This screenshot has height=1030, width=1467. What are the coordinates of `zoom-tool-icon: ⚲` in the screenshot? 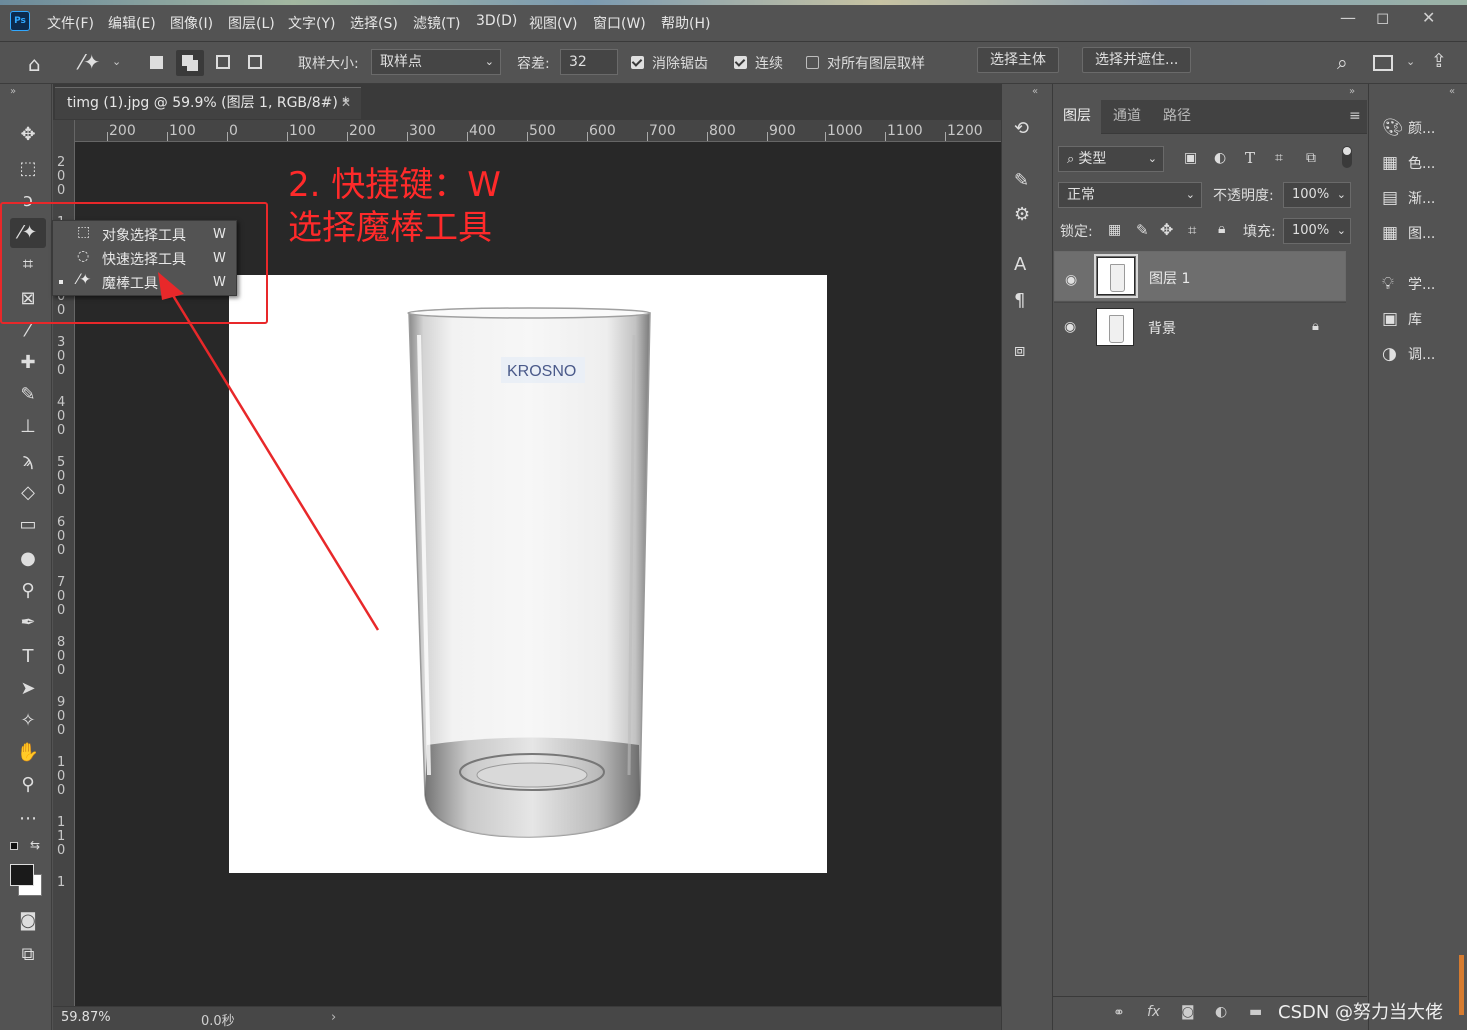 It's located at (28, 785).